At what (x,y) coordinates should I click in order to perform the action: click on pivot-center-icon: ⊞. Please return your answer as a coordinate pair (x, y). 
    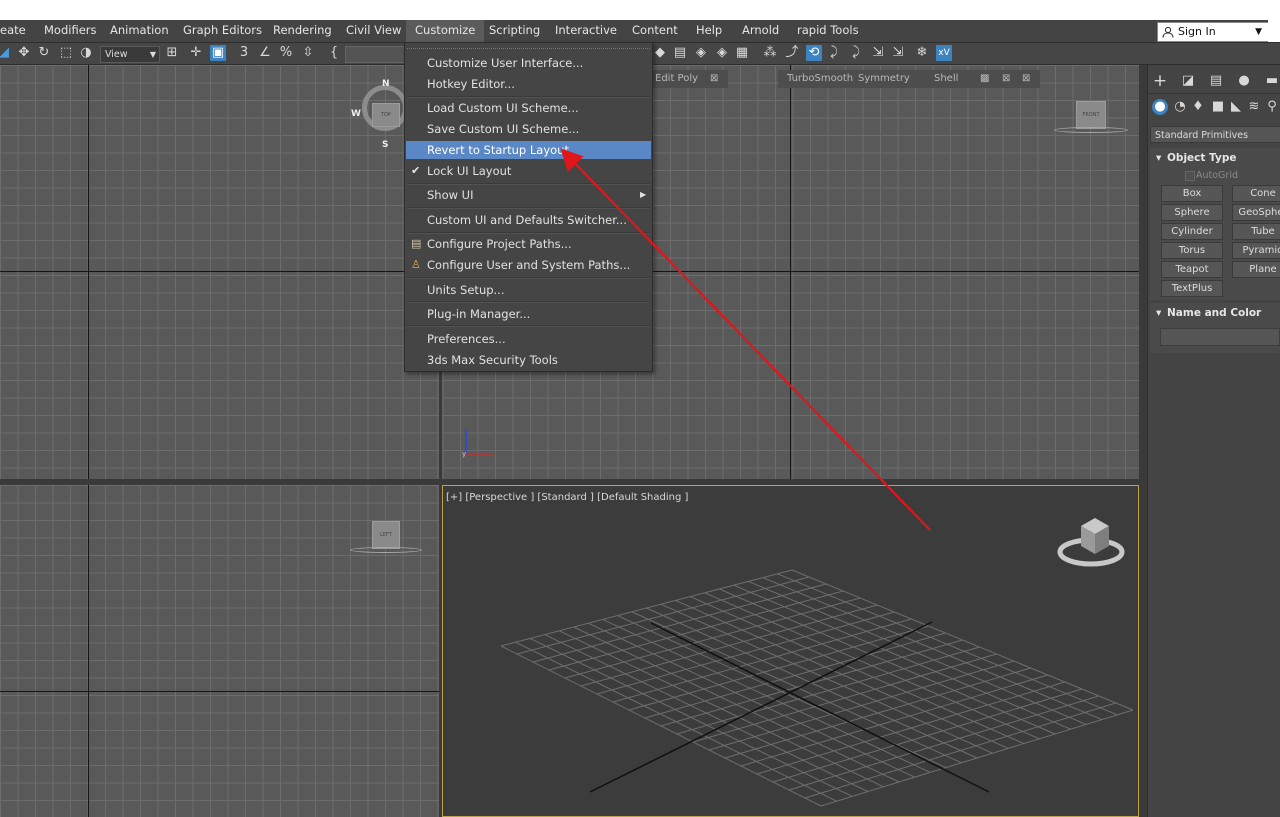
    Looking at the image, I should click on (172, 53).